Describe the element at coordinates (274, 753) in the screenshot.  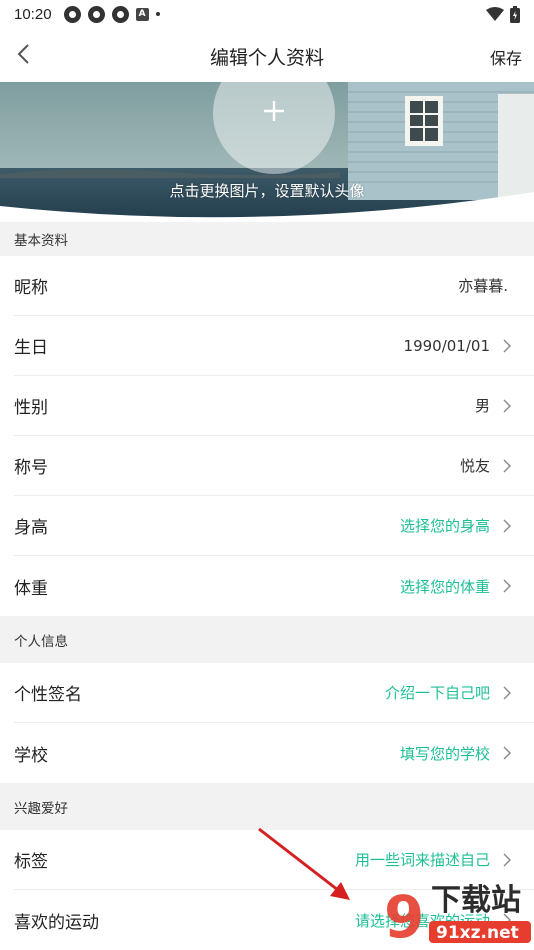
I see `row-school: 学校 填写您的学校` at that location.